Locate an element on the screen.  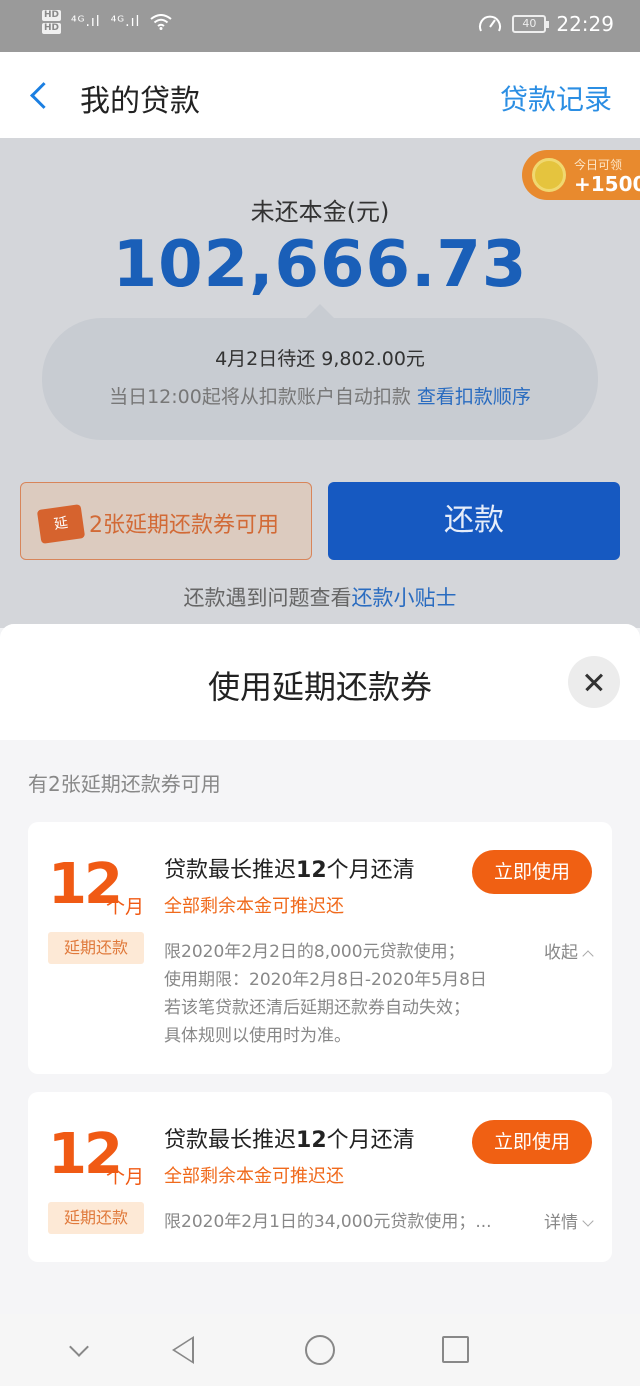
sheet-title: 使用延期还款券 is located at coordinates (319, 687).